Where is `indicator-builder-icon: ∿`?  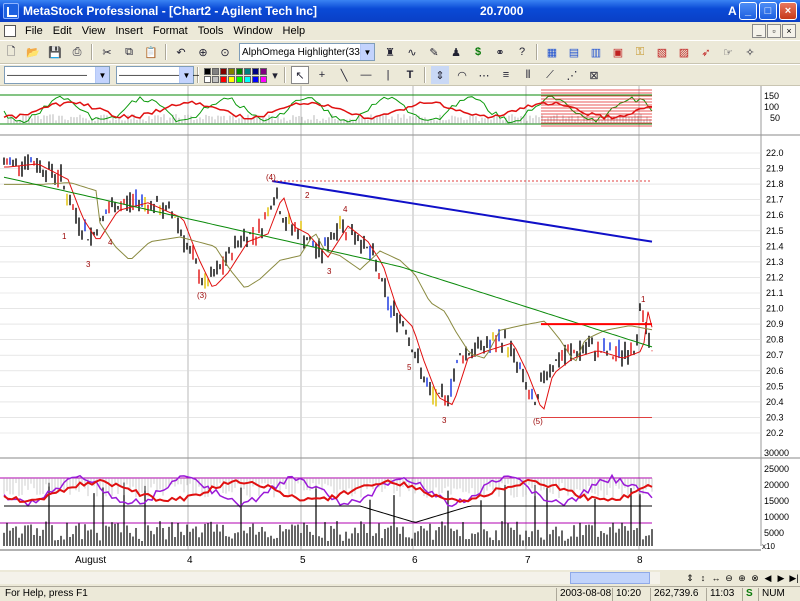 indicator-builder-icon: ∿ is located at coordinates (412, 52).